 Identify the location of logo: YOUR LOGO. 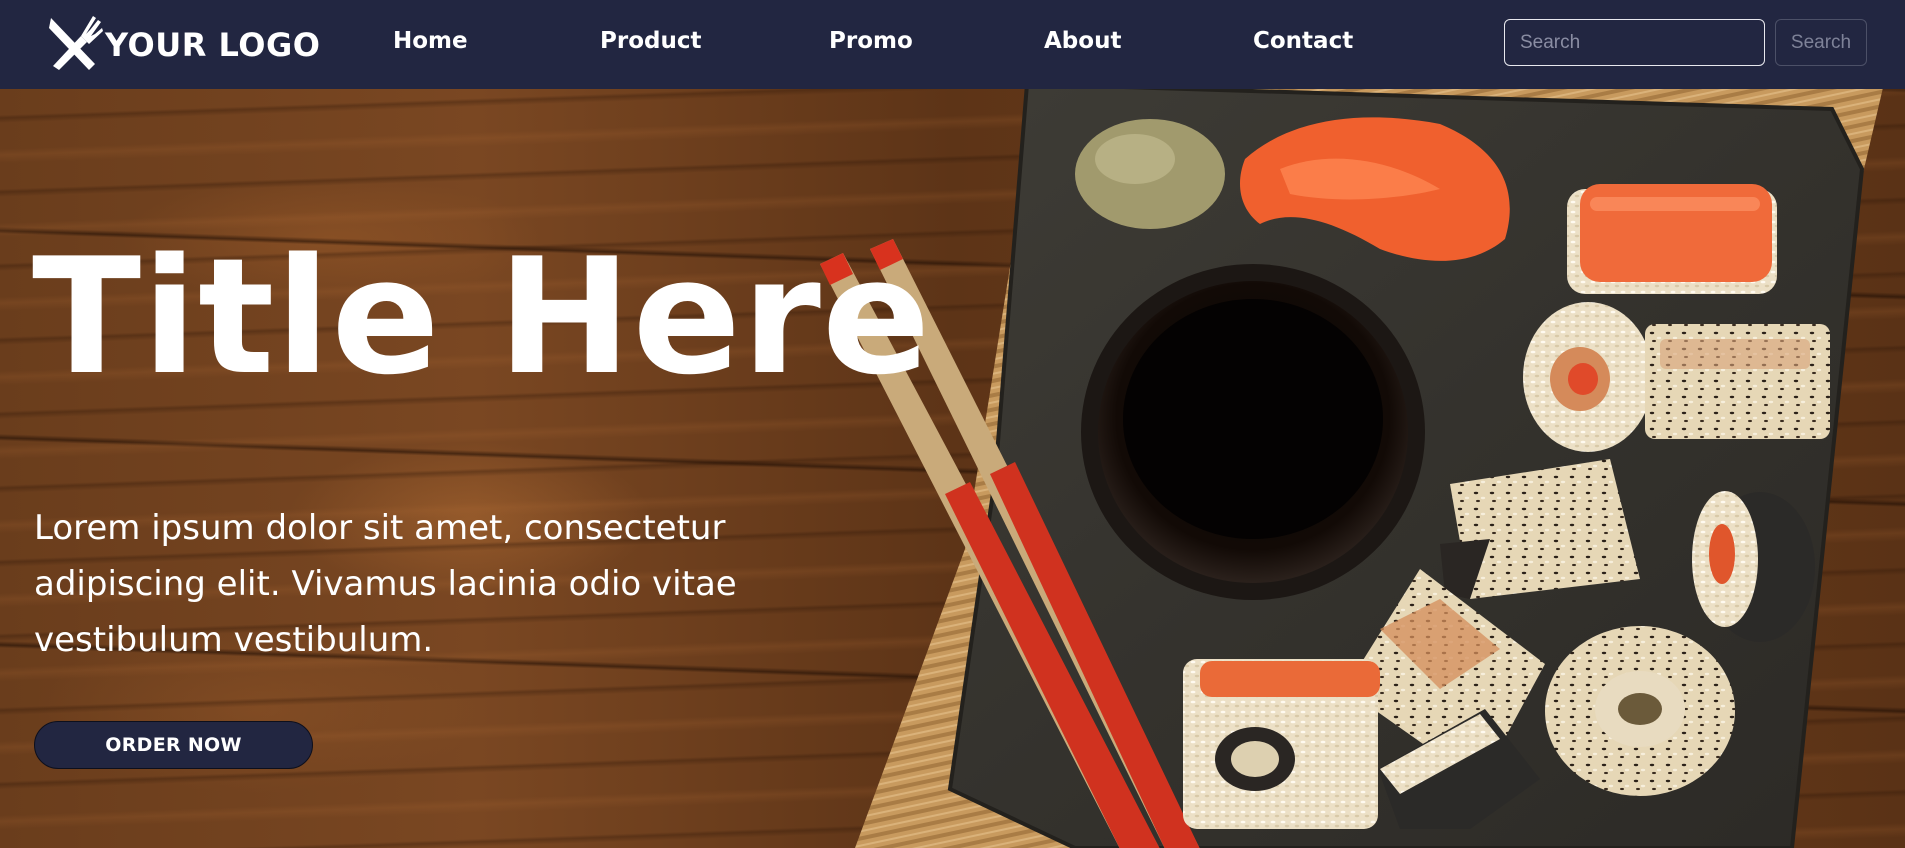
(182, 42).